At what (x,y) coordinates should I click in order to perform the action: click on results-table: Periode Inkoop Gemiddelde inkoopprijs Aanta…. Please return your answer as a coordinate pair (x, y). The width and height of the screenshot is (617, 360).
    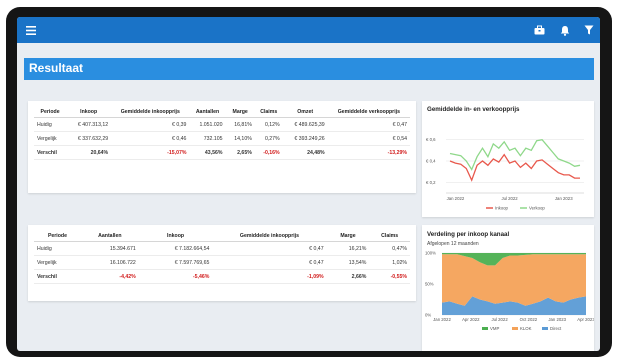
    Looking at the image, I should click on (222, 133).